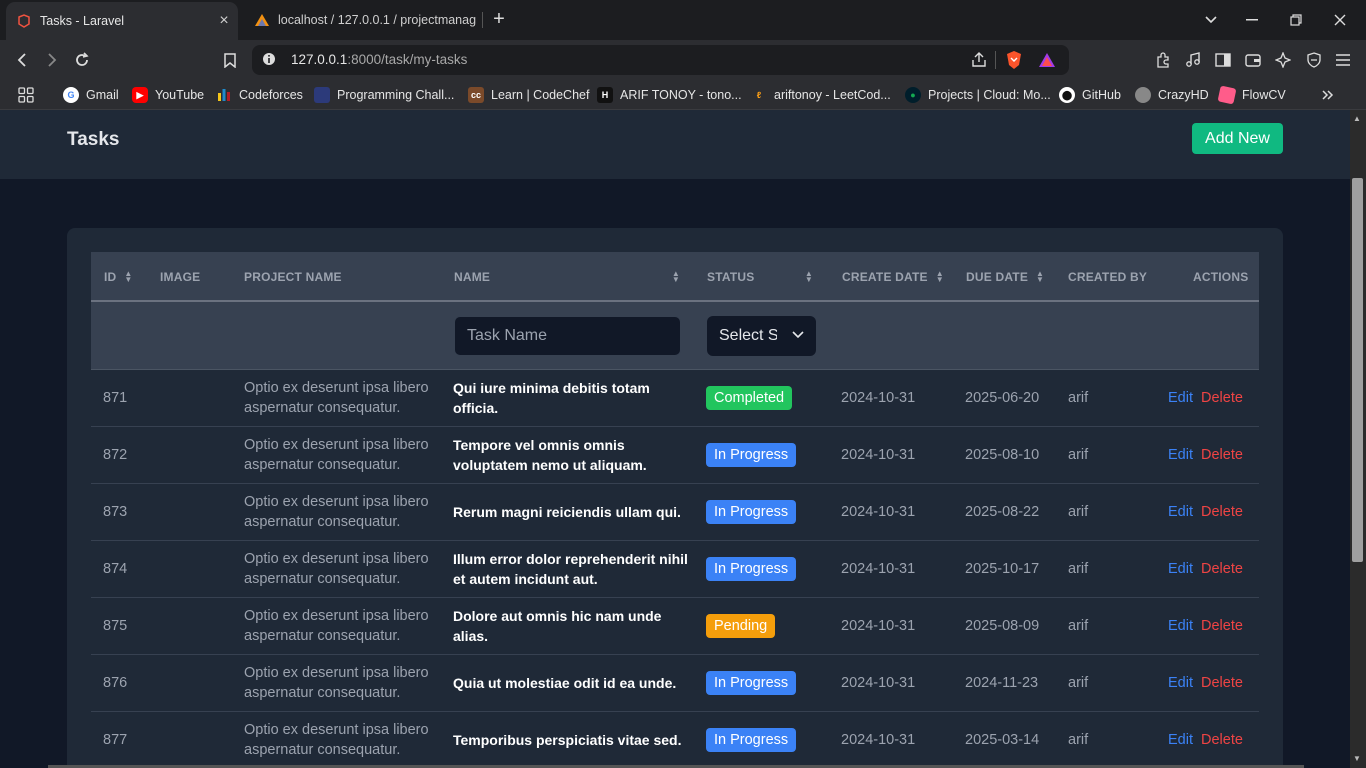 The height and width of the screenshot is (768, 1366). What do you see at coordinates (1357, 370) in the screenshot?
I see `scrollbar-thumb` at bounding box center [1357, 370].